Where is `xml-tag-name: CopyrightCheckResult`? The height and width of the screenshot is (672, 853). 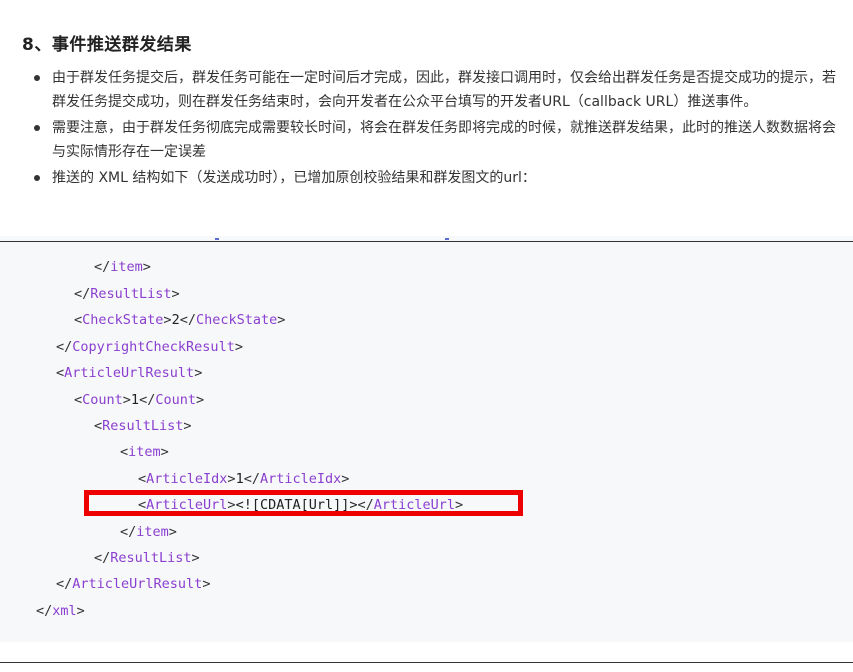 xml-tag-name: CopyrightCheckResult is located at coordinates (153, 347).